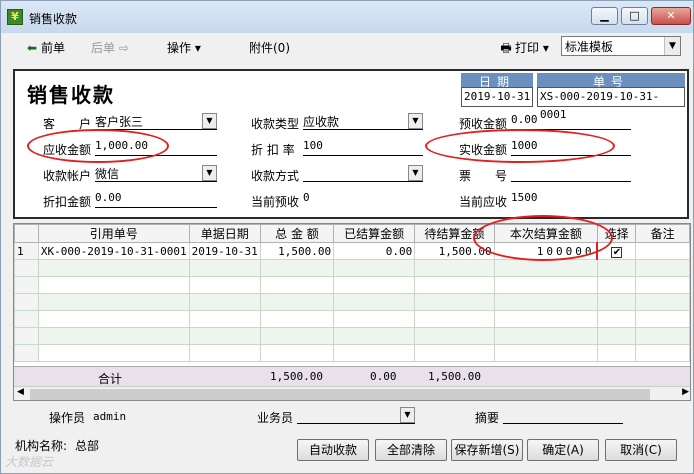 This screenshot has height=474, width=694. What do you see at coordinates (26, 233) in the screenshot?
I see `row-number-header` at bounding box center [26, 233].